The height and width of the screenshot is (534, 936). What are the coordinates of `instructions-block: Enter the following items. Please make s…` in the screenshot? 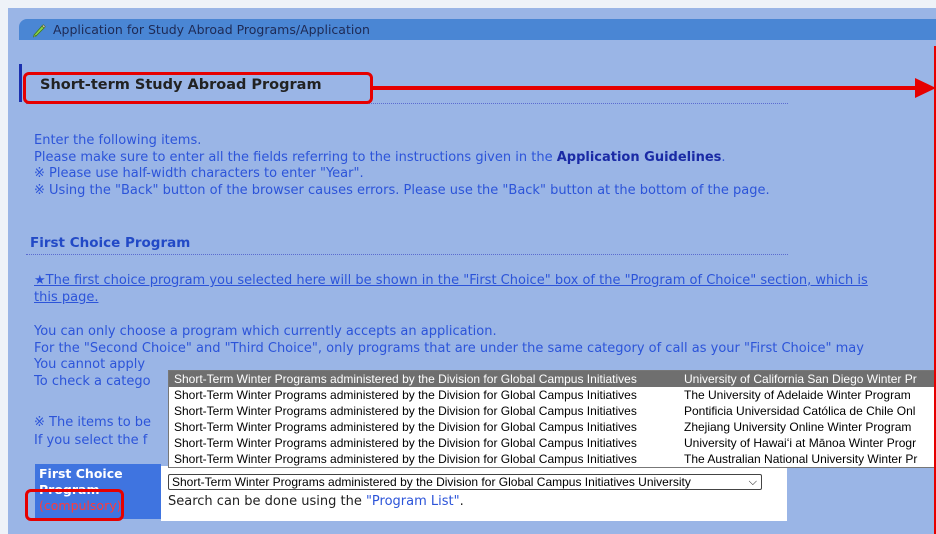 It's located at (402, 166).